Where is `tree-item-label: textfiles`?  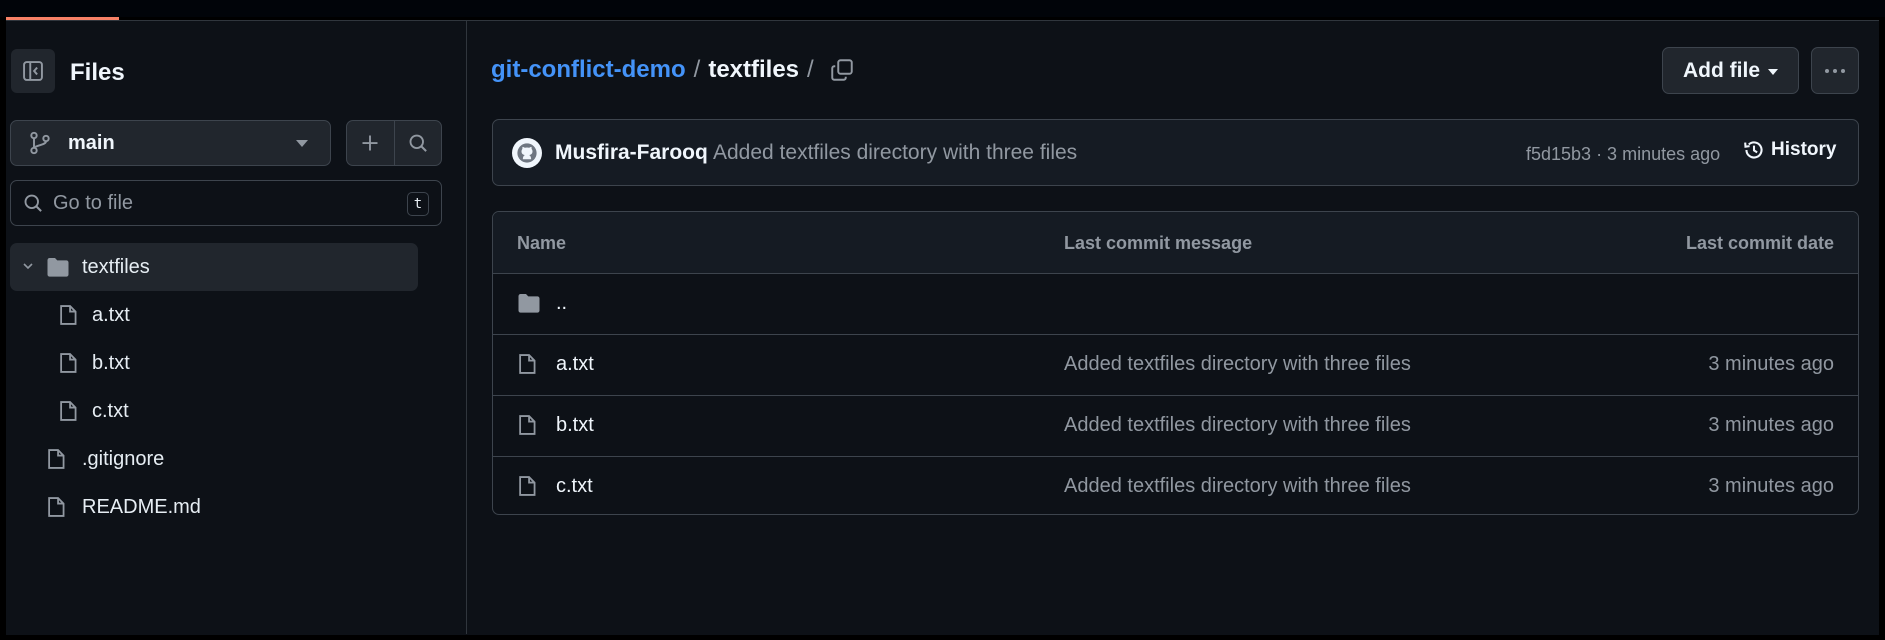
tree-item-label: textfiles is located at coordinates (116, 266).